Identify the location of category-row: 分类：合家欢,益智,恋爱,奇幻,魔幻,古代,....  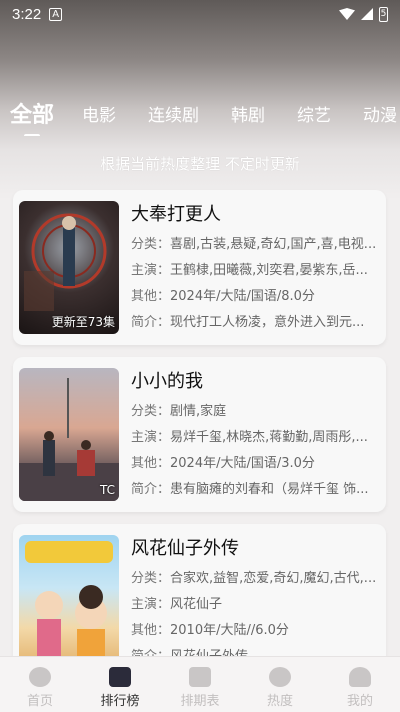
(254, 578).